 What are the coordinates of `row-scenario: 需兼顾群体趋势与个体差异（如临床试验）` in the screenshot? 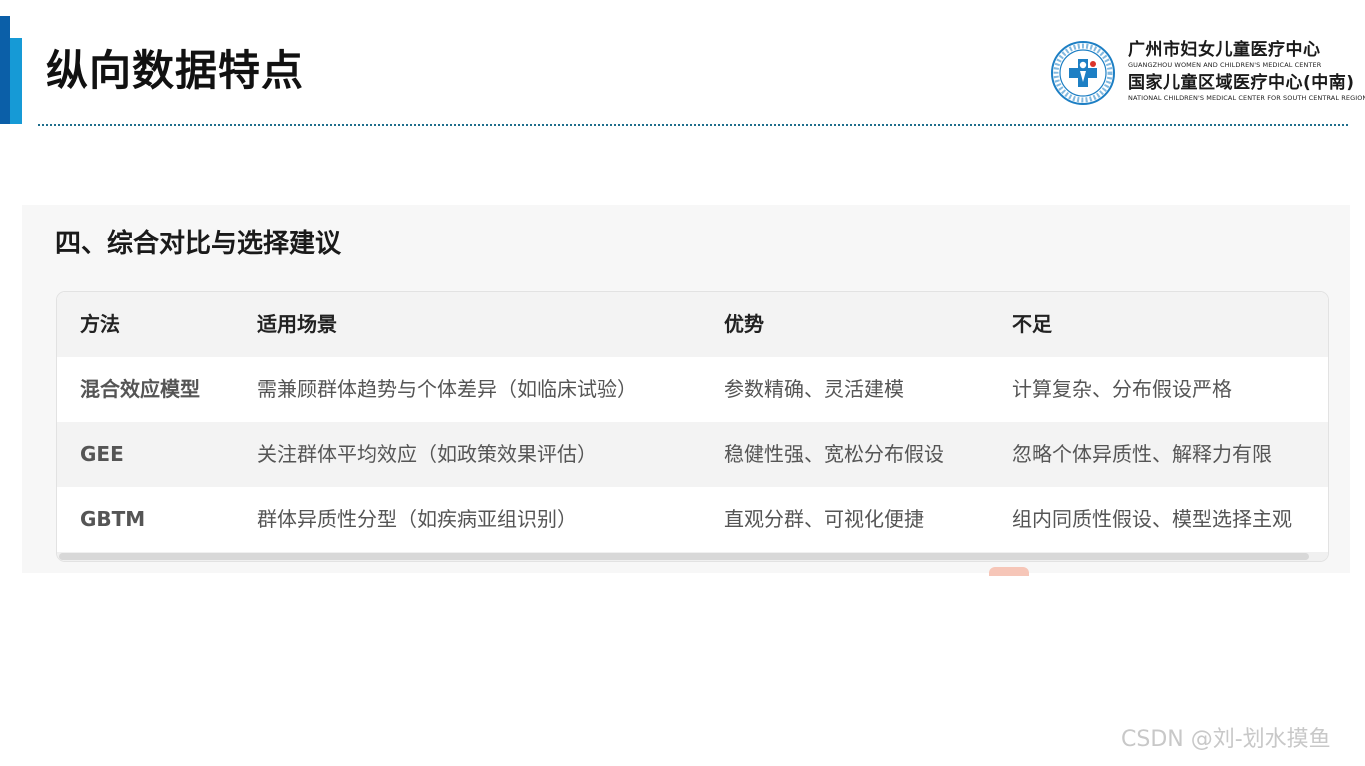 It's located at (447, 389).